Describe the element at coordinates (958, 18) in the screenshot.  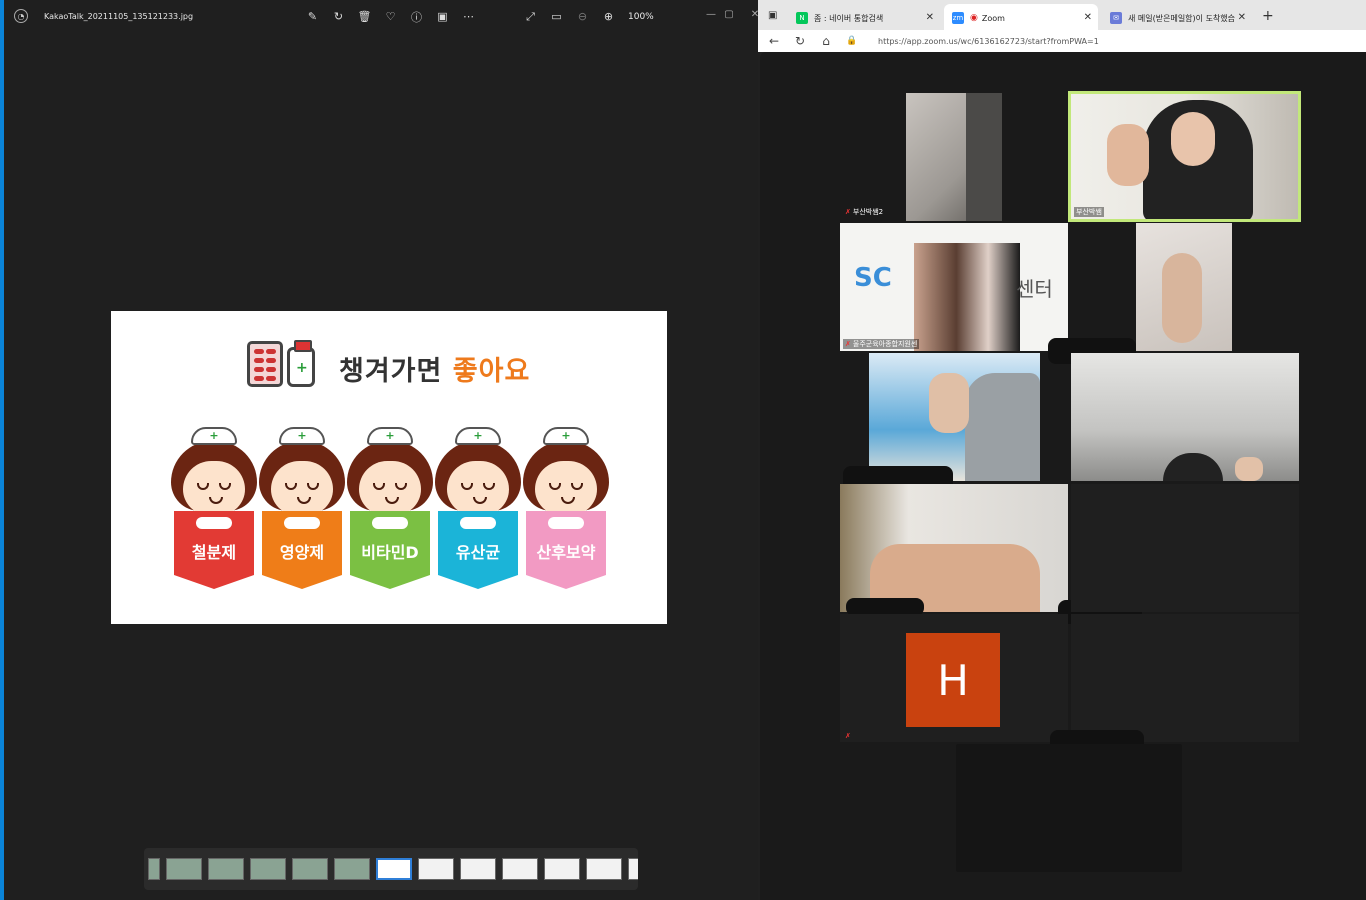
I see `zoom-icon: zm` at that location.